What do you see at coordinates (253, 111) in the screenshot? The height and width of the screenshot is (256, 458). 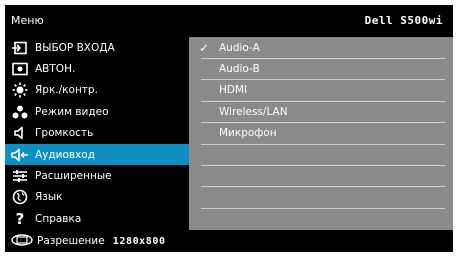 I see `submenu-option-label: Wireless/LAN` at bounding box center [253, 111].